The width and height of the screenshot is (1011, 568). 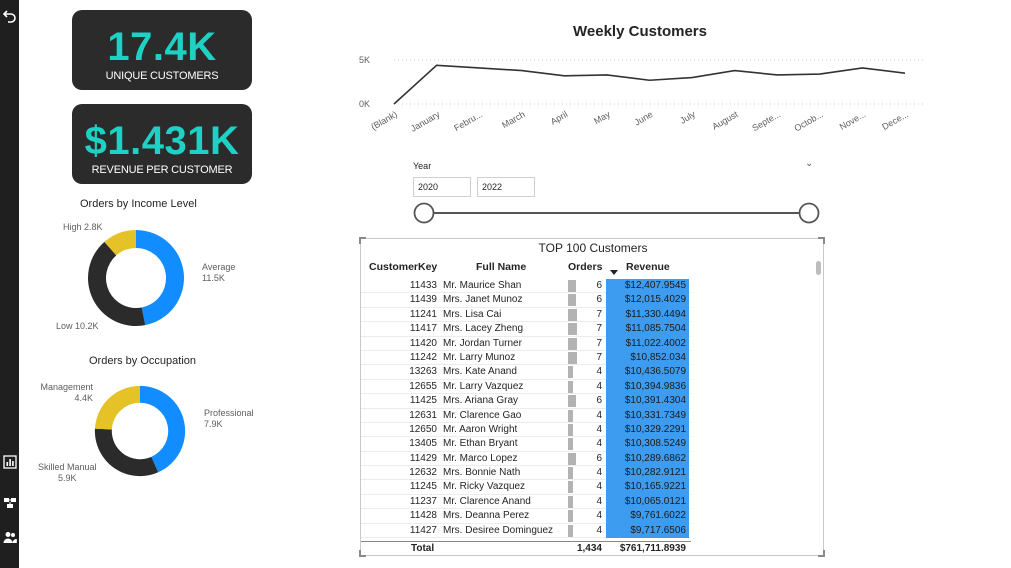 I want to click on x-tick-label: August, so click(x=725, y=120).